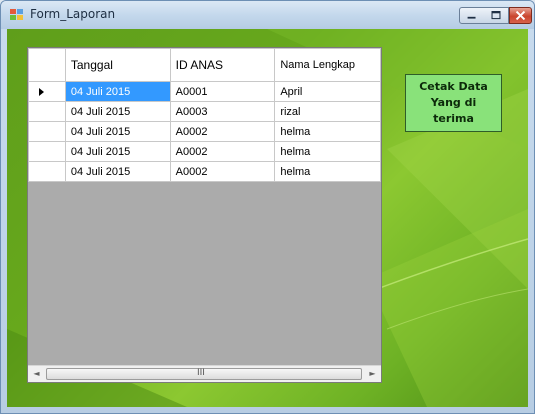 This screenshot has height=414, width=535. I want to click on horizontal-scrollbar: ◄ III ►, so click(204, 373).